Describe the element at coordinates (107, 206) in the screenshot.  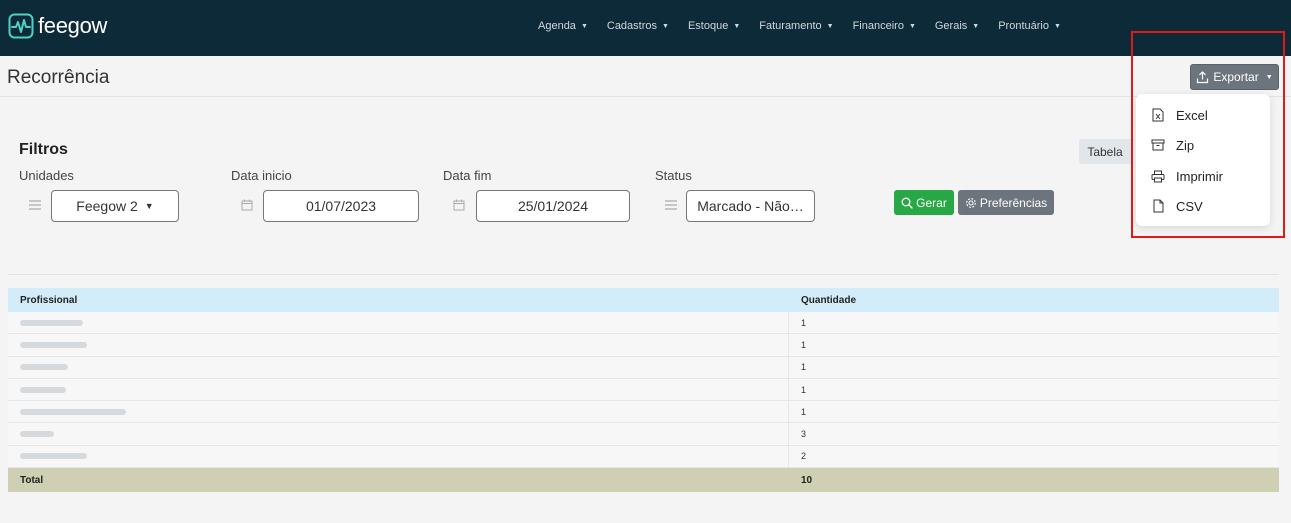
I see `unidades-value: Feegow 2` at that location.